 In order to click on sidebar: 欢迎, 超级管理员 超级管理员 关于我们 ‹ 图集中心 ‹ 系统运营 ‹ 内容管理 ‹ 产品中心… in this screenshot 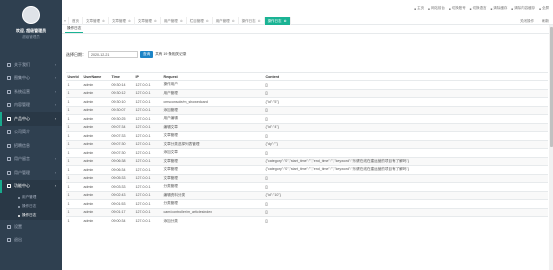, I will do `click(31, 135)`.